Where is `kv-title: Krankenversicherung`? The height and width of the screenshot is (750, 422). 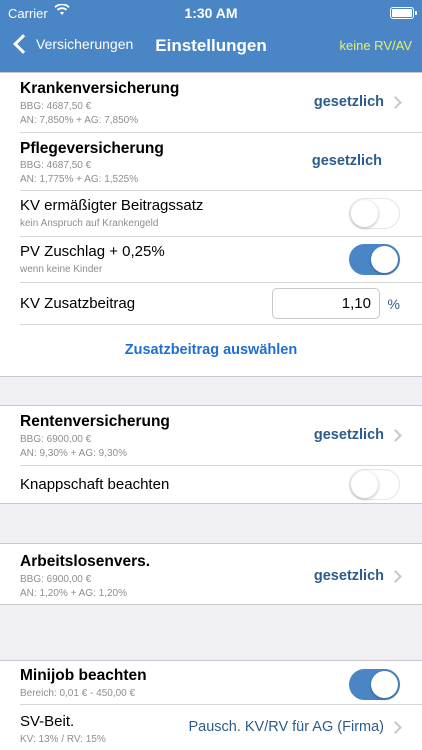
kv-title: Krankenversicherung is located at coordinates (100, 88).